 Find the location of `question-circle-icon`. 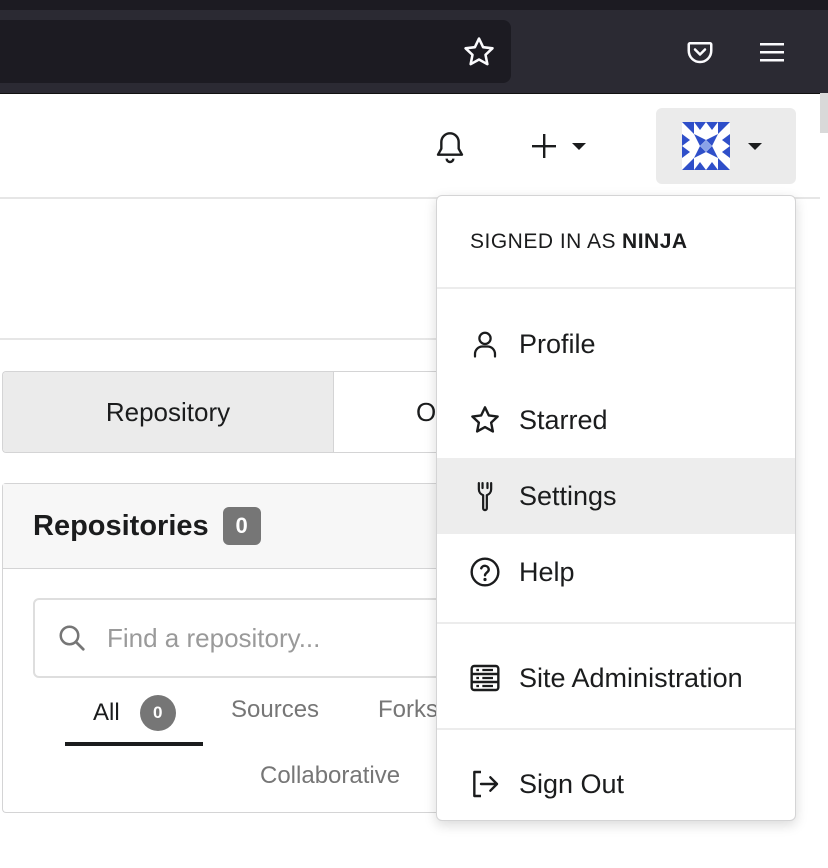

question-circle-icon is located at coordinates (485, 572).